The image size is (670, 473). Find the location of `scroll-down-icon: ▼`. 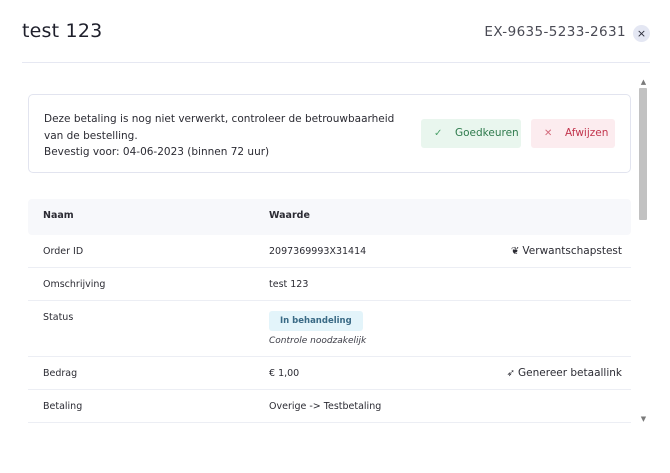

scroll-down-icon: ▼ is located at coordinates (643, 419).